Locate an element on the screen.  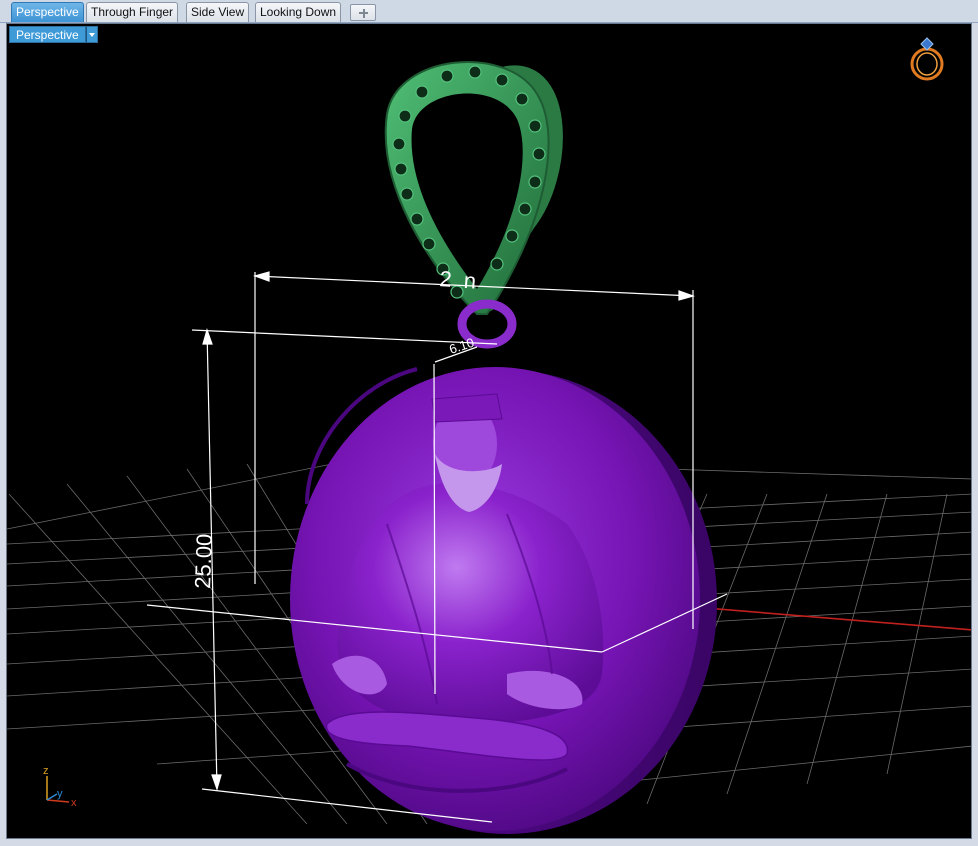
tab-perspective: Perspective is located at coordinates (47, 12).